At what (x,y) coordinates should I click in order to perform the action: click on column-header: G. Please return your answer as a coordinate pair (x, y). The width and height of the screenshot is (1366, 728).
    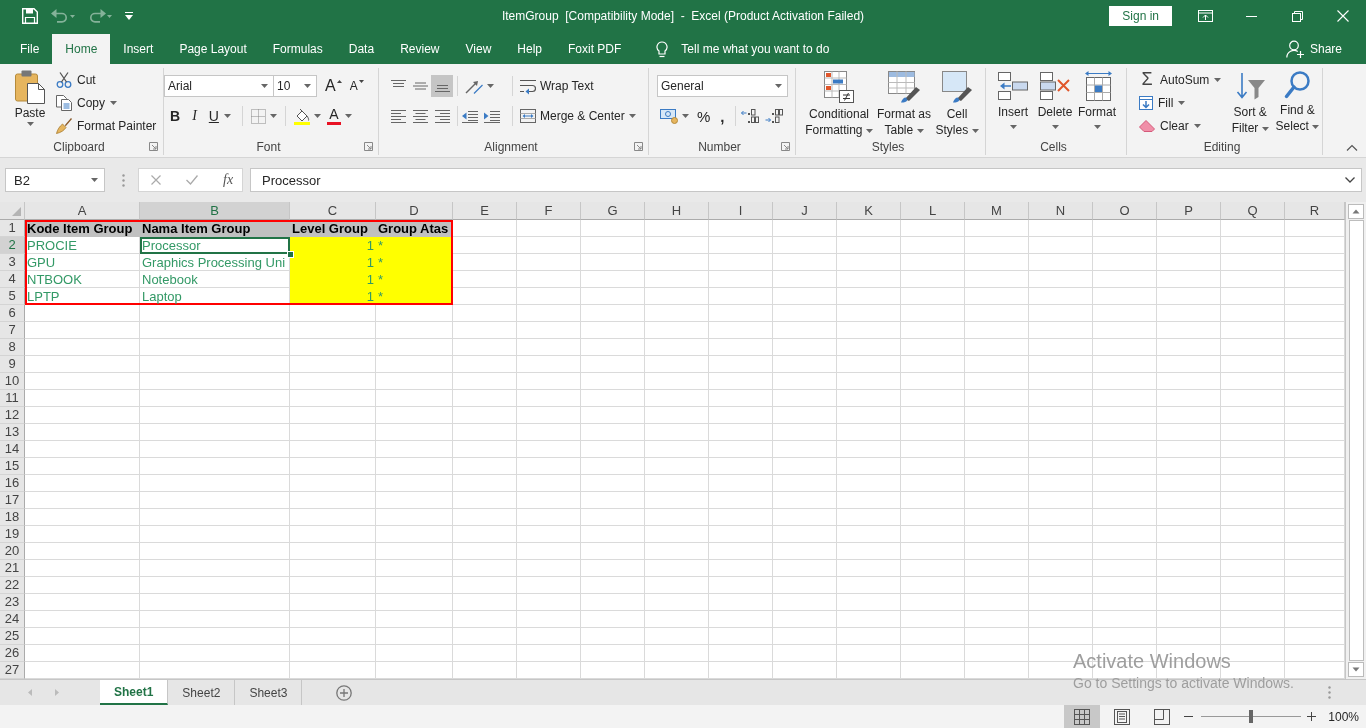
    Looking at the image, I should click on (613, 211).